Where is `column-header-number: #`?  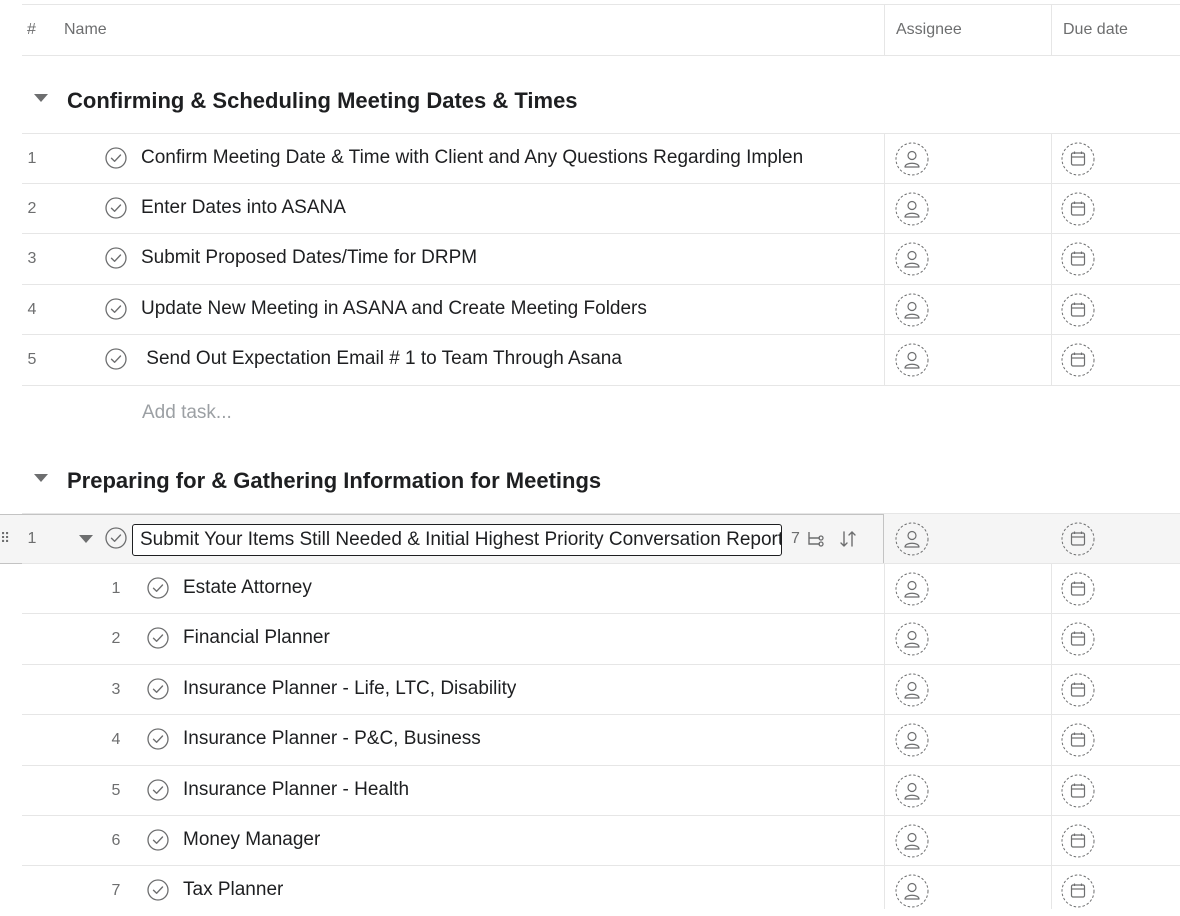 column-header-number: # is located at coordinates (31, 29).